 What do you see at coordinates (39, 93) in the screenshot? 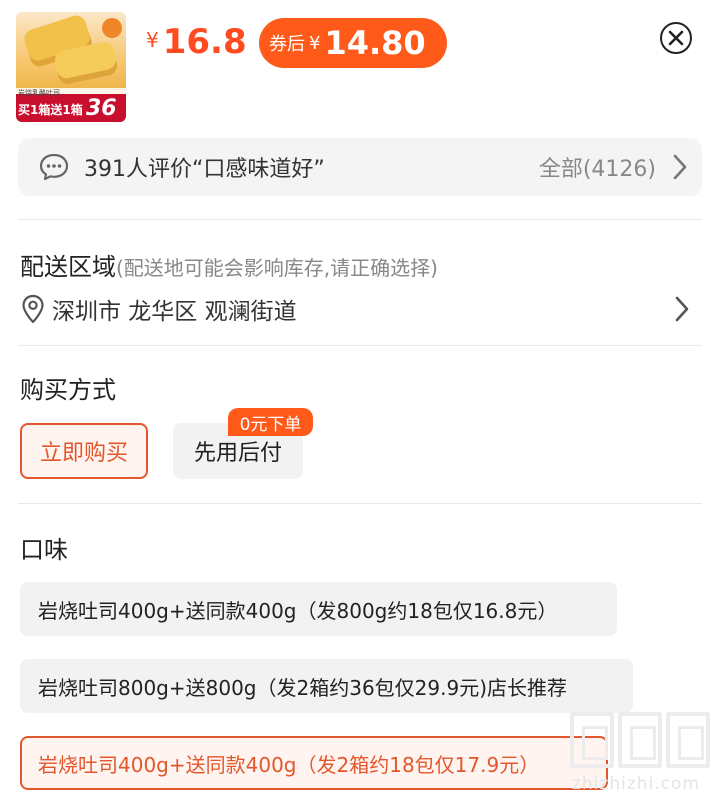
I see `thumbnail-label-small: 岩烧乳酪吐司` at bounding box center [39, 93].